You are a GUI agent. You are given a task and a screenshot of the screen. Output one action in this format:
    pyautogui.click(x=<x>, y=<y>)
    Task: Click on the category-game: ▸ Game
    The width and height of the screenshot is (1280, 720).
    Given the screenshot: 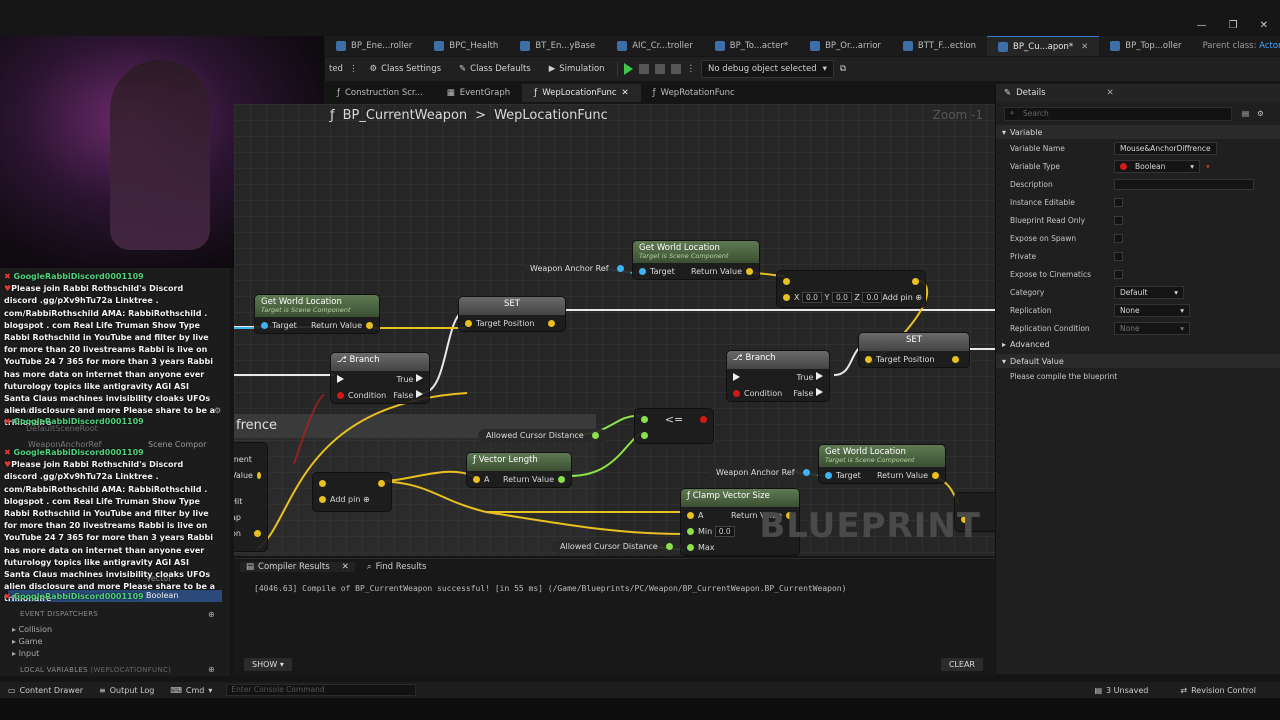 What is the action you would take?
    pyautogui.click(x=27, y=641)
    